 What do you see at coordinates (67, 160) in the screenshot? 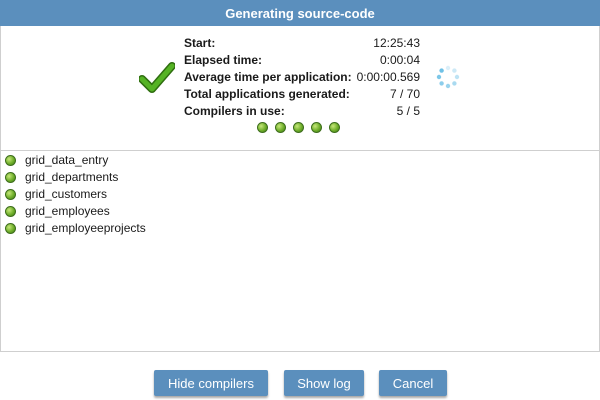
I see `log-item-label: grid_data_entry` at bounding box center [67, 160].